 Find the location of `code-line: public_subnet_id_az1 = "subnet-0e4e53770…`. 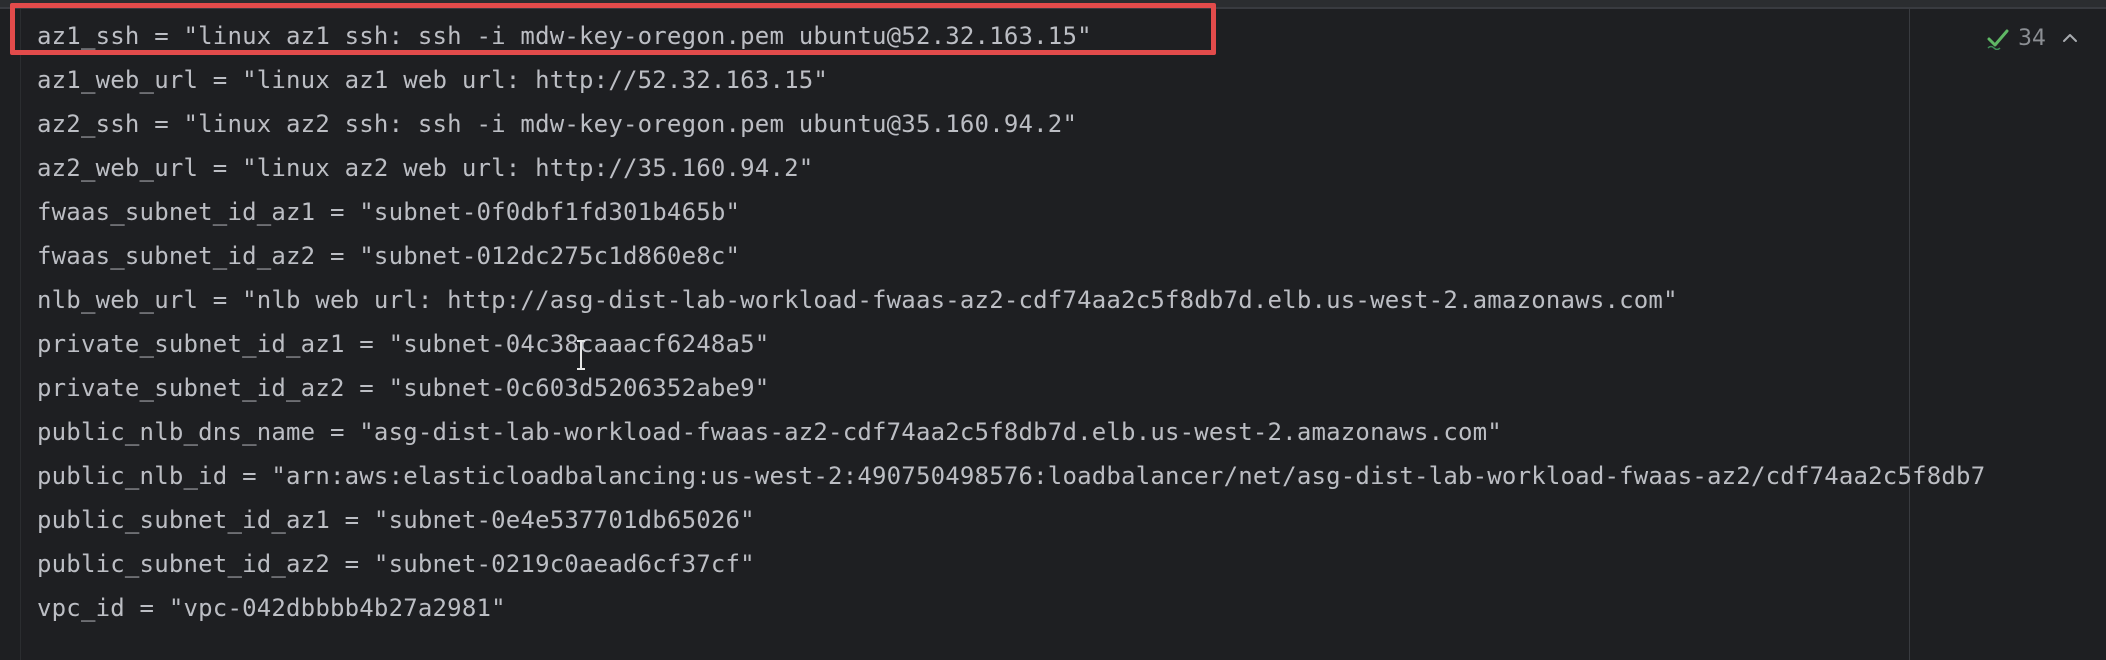

code-line: public_subnet_id_az1 = "subnet-0e4e53770… is located at coordinates (1011, 520).